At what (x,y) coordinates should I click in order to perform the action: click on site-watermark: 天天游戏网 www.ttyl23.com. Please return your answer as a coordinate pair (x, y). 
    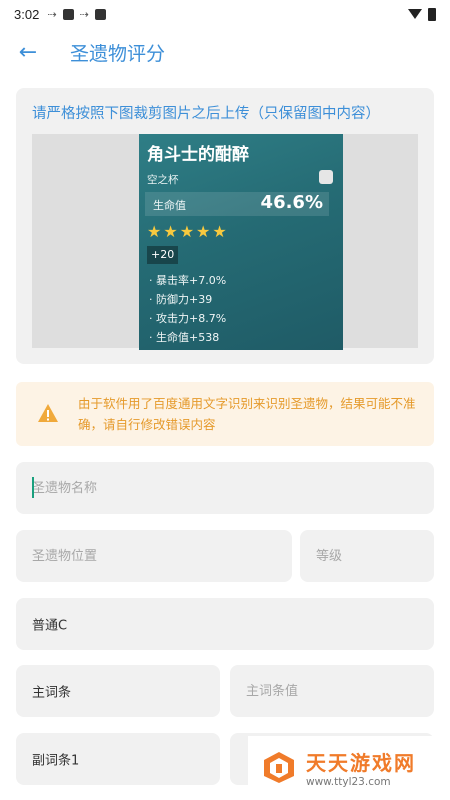
    Looking at the image, I should click on (349, 768).